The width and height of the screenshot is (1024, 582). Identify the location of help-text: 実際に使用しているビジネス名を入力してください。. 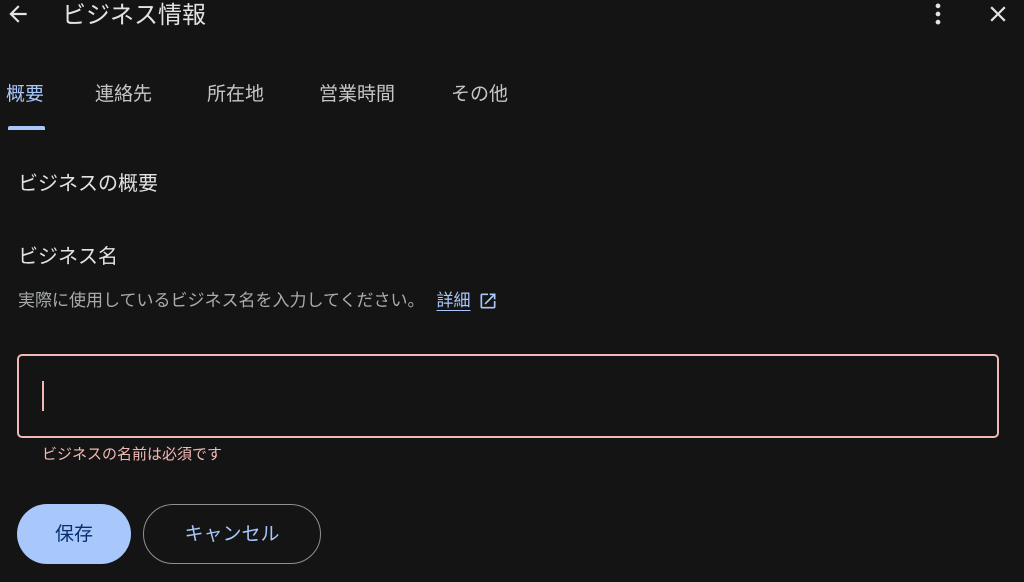
(221, 301).